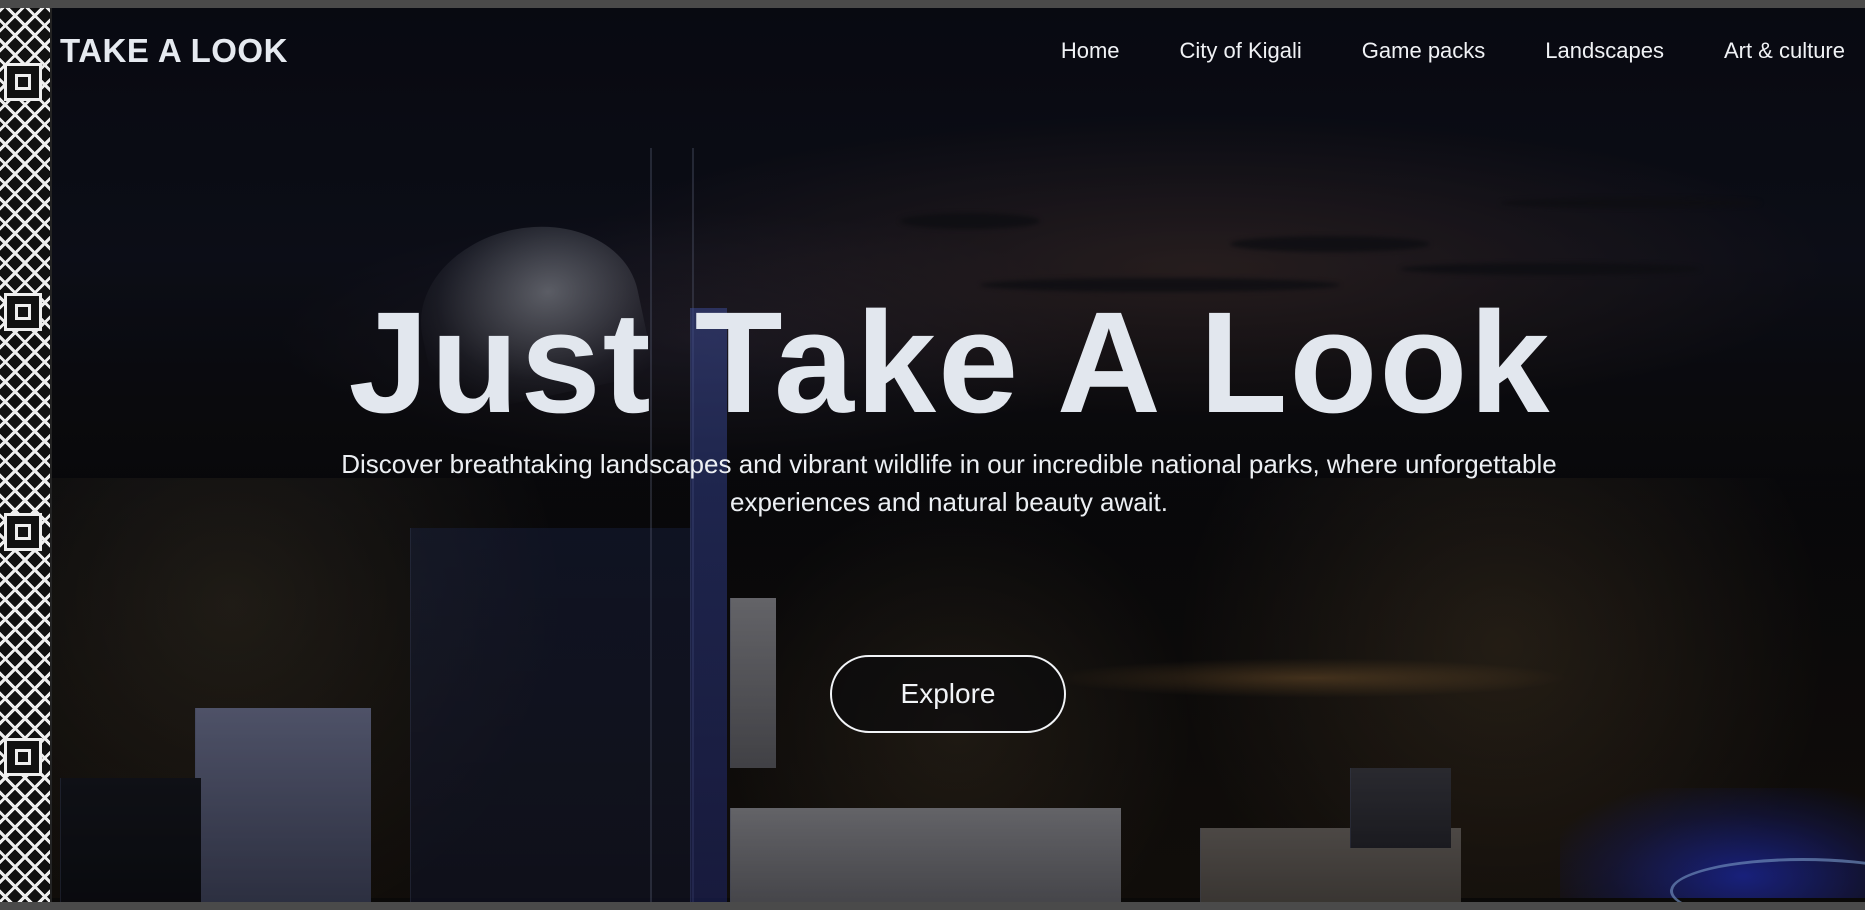  Describe the element at coordinates (948, 694) in the screenshot. I see `explore-button: Explore` at that location.